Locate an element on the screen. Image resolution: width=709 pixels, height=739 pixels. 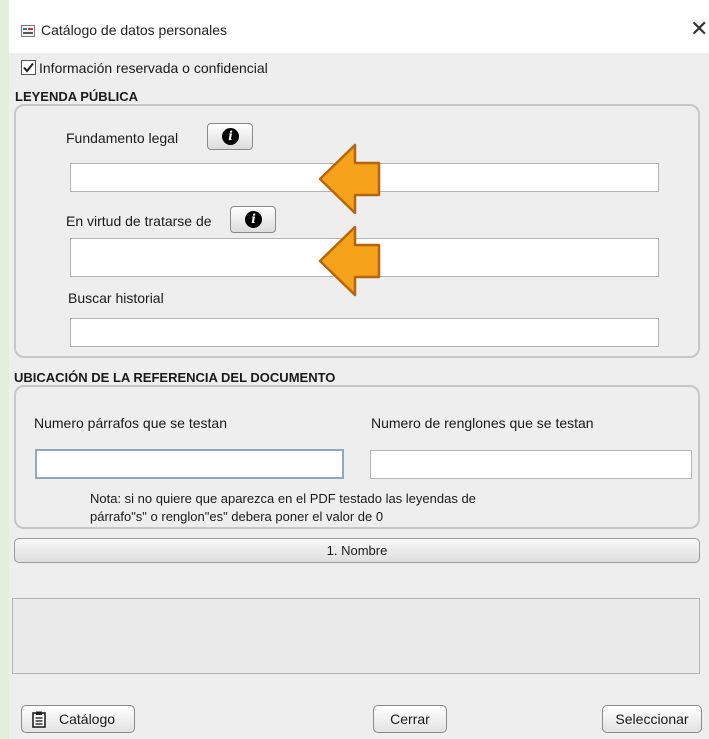
catalogo-label: Catálogo is located at coordinates (87, 719).